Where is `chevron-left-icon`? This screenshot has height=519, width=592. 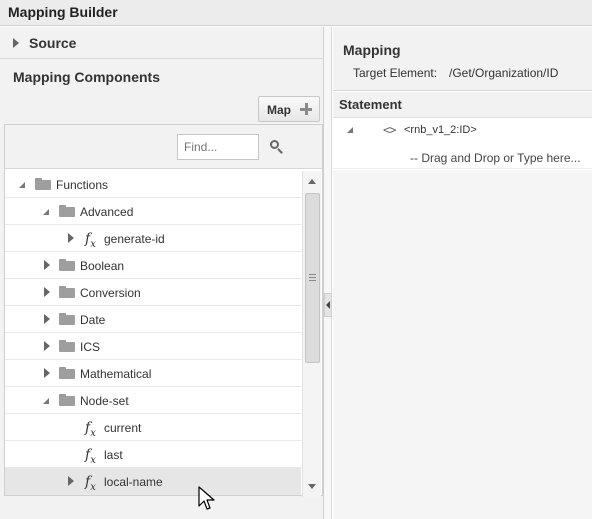 chevron-left-icon is located at coordinates (328, 305).